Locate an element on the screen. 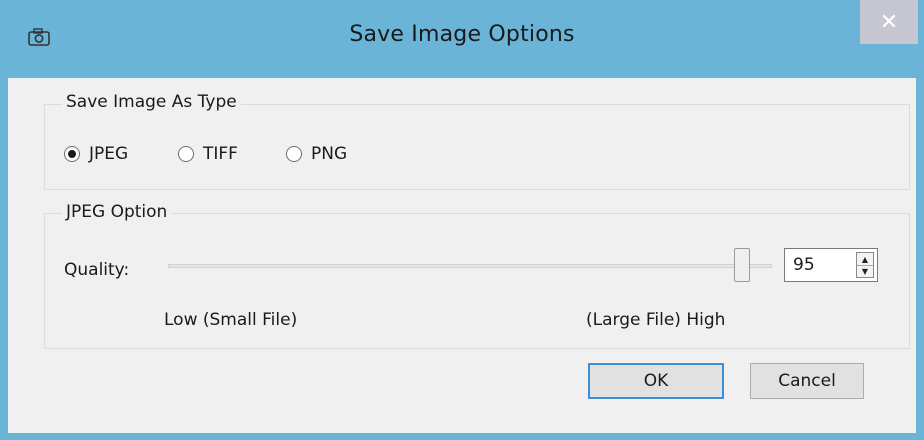  jpeg-option-legend: JPEG Option is located at coordinates (117, 212).